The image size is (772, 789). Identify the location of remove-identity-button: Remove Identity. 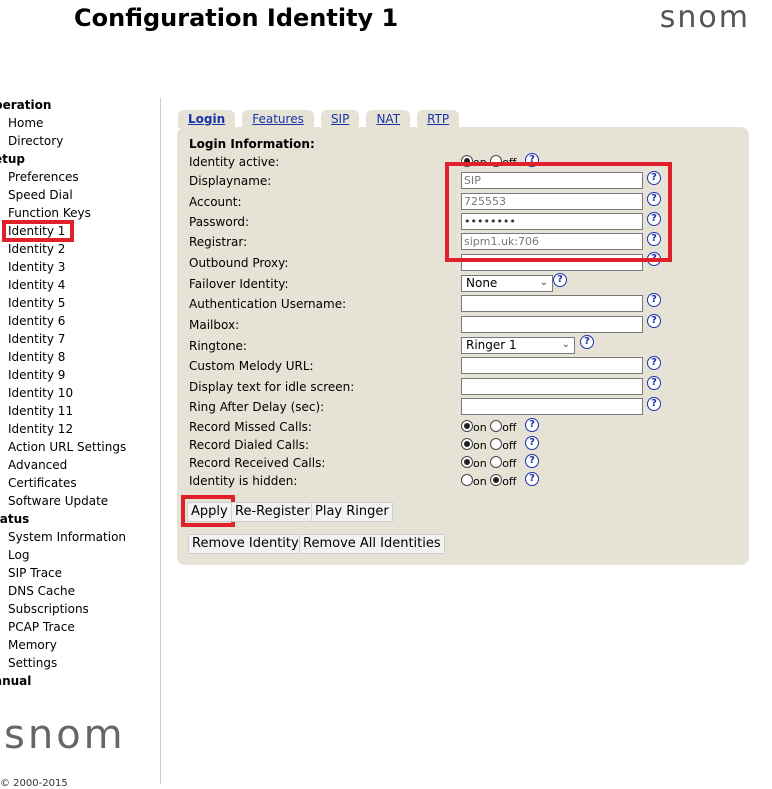
(245, 544).